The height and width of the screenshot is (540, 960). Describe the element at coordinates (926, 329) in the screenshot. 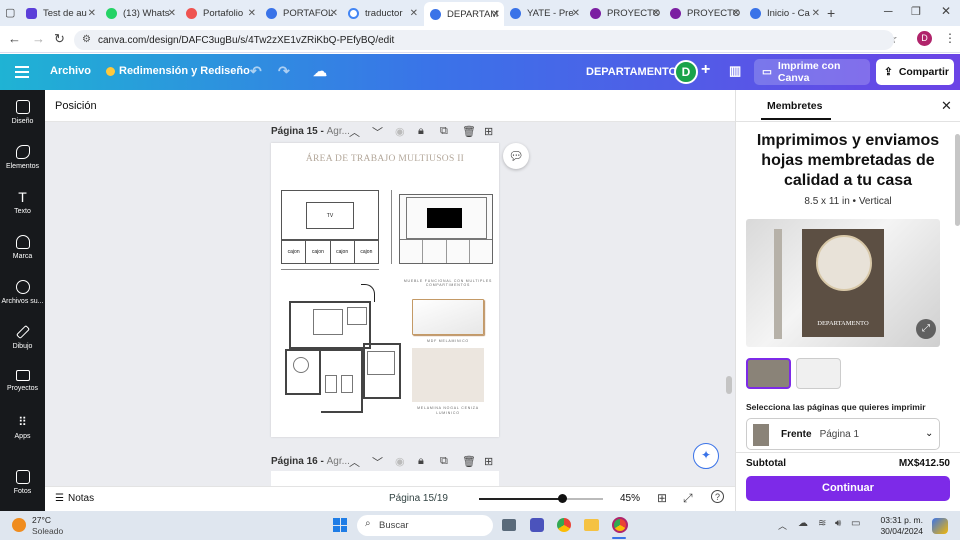

I see `expand-preview-icon: ⤢` at that location.